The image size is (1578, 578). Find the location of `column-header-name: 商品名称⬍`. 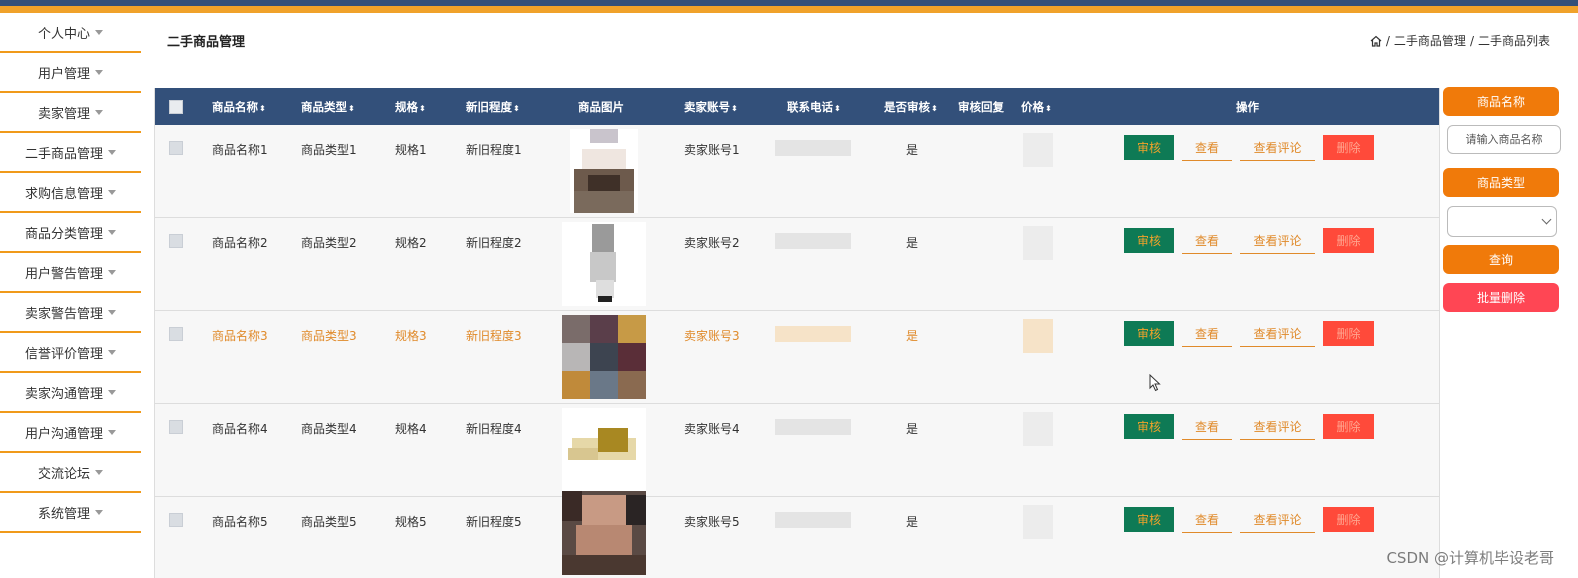

column-header-name: 商品名称⬍ is located at coordinates (239, 107).